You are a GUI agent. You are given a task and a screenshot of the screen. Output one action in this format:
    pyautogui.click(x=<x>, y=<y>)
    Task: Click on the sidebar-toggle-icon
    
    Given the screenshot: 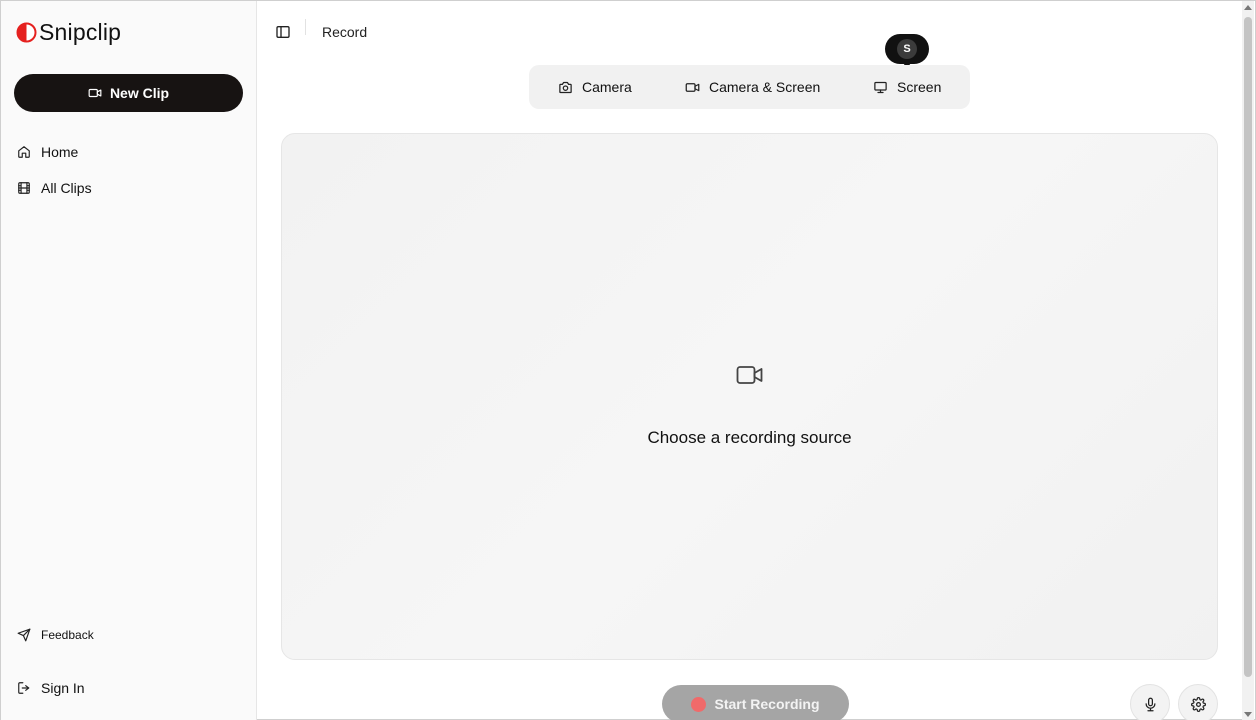 What is the action you would take?
    pyautogui.click(x=283, y=32)
    